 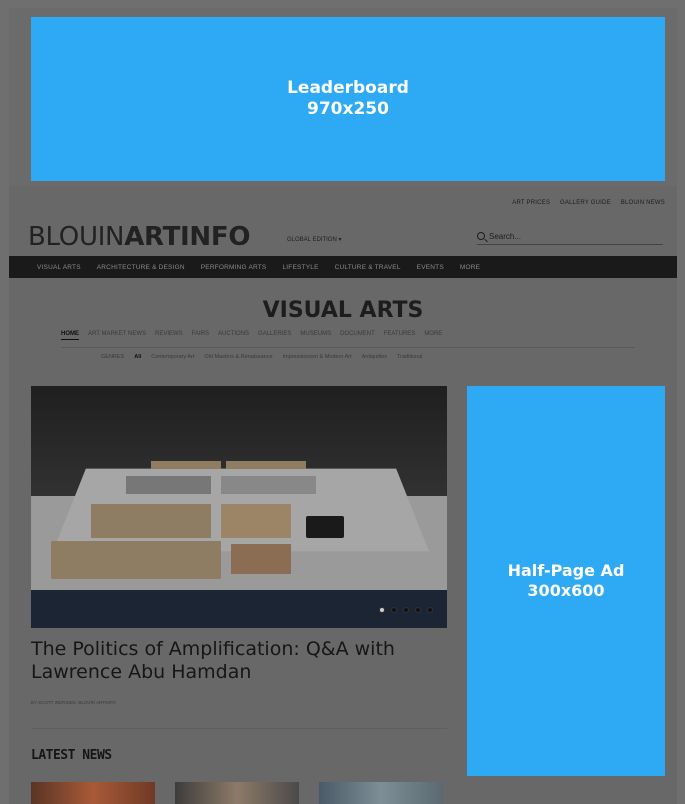 I want to click on top-links: ART PRICES GALLERY GUIDE BLOUIN NEWS, so click(x=588, y=203).